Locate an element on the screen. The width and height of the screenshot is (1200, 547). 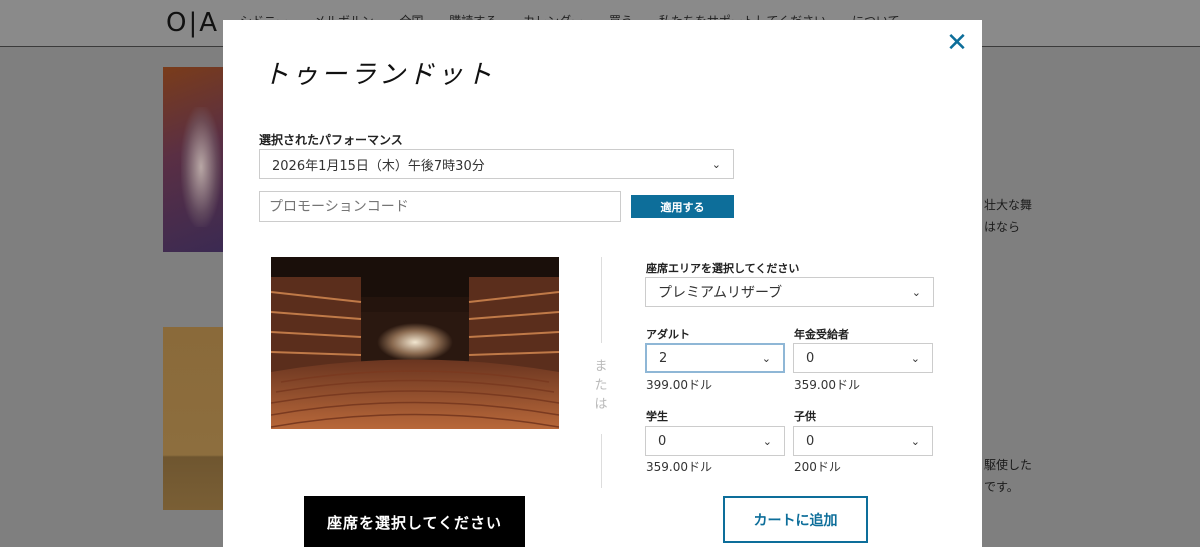
event-description: 駆使した です。 is located at coordinates (1008, 476).